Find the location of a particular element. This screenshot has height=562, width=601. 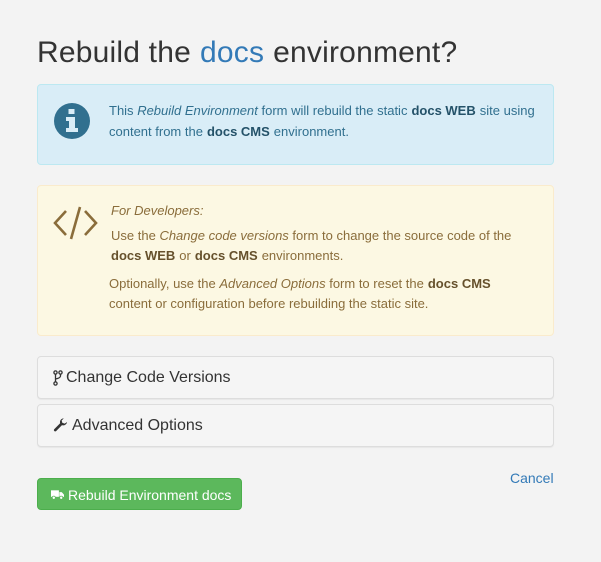

info-text-2: form will rebuild the static is located at coordinates (334, 110).